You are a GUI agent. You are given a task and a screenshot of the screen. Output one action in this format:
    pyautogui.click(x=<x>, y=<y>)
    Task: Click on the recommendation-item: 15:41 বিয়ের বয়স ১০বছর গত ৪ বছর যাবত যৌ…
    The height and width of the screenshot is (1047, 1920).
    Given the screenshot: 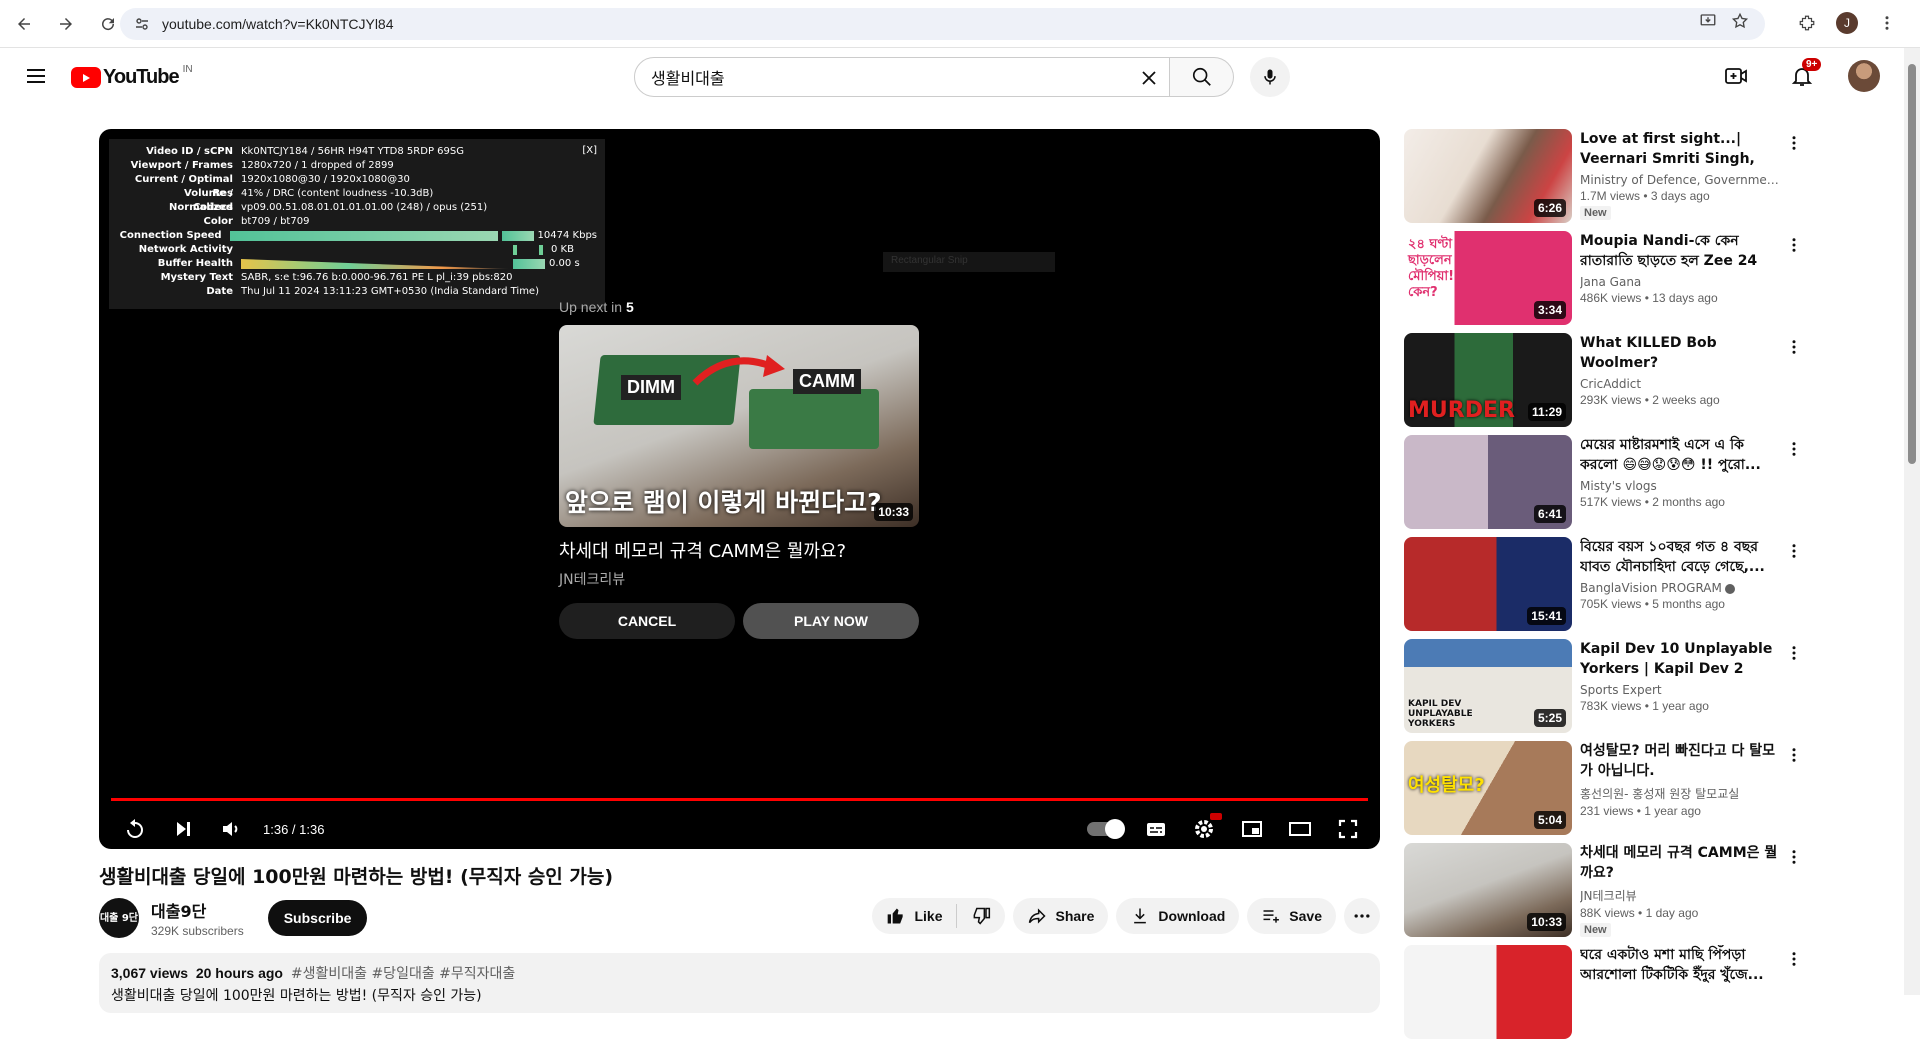 What is the action you would take?
    pyautogui.click(x=1605, y=584)
    